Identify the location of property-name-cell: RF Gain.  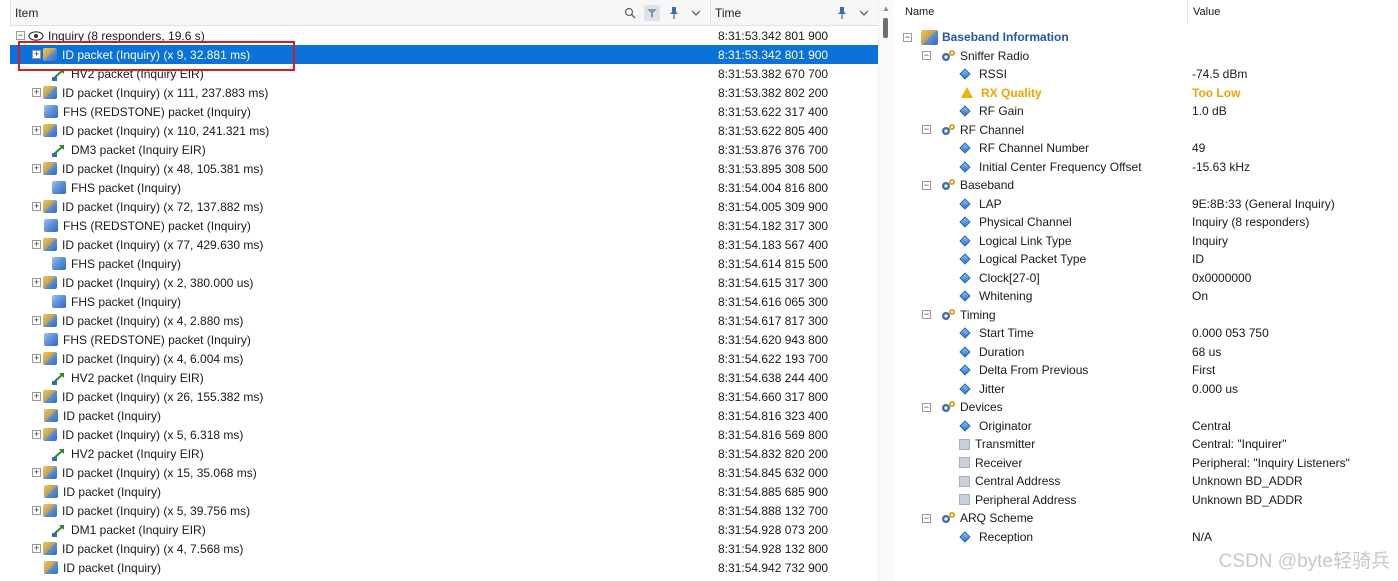
(990, 111).